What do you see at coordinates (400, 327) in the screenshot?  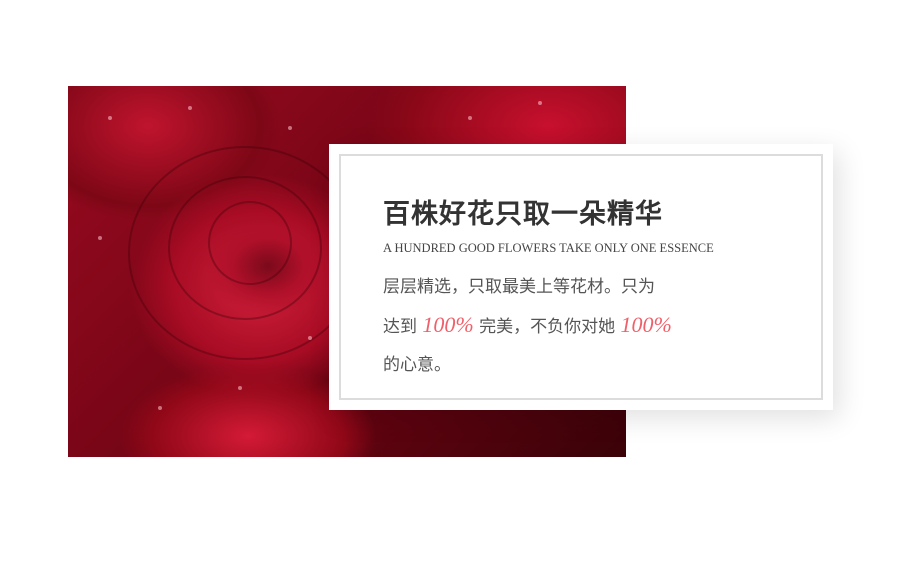 I see `body-text: 达到` at bounding box center [400, 327].